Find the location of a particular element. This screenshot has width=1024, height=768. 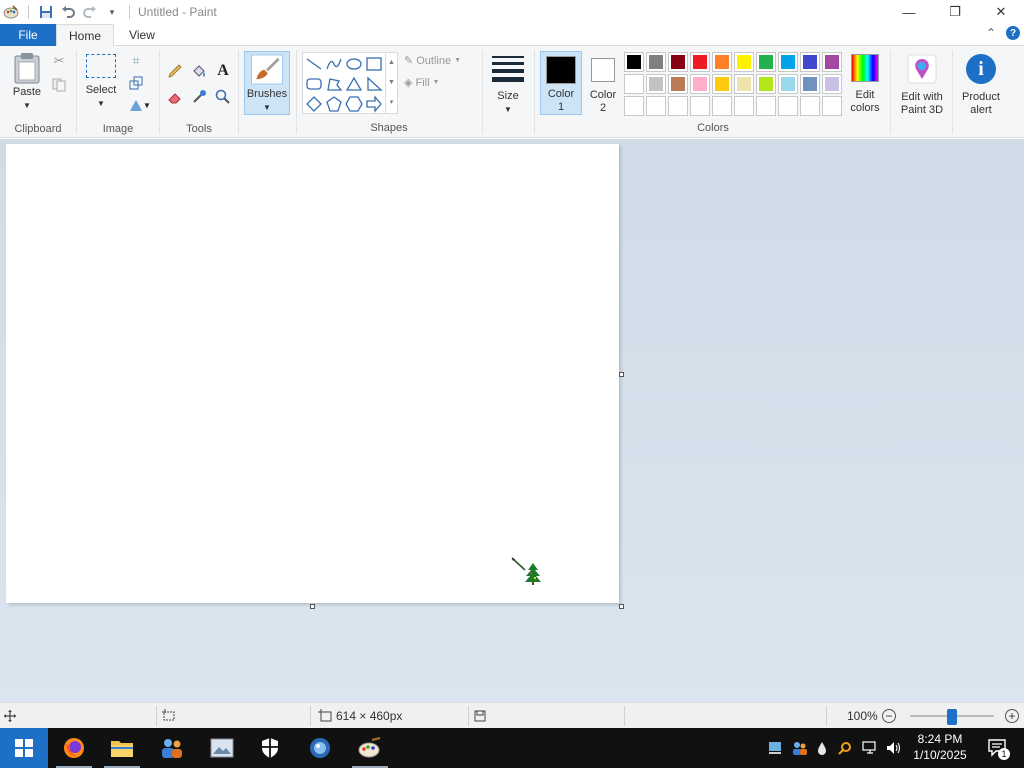

line-shape-icon is located at coordinates (314, 64).